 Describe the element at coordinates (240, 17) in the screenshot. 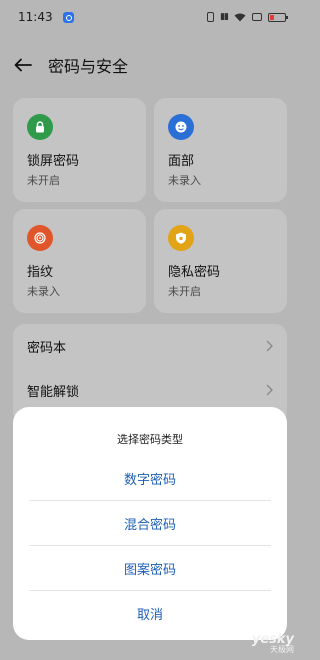

I see `wifi-icon` at that location.